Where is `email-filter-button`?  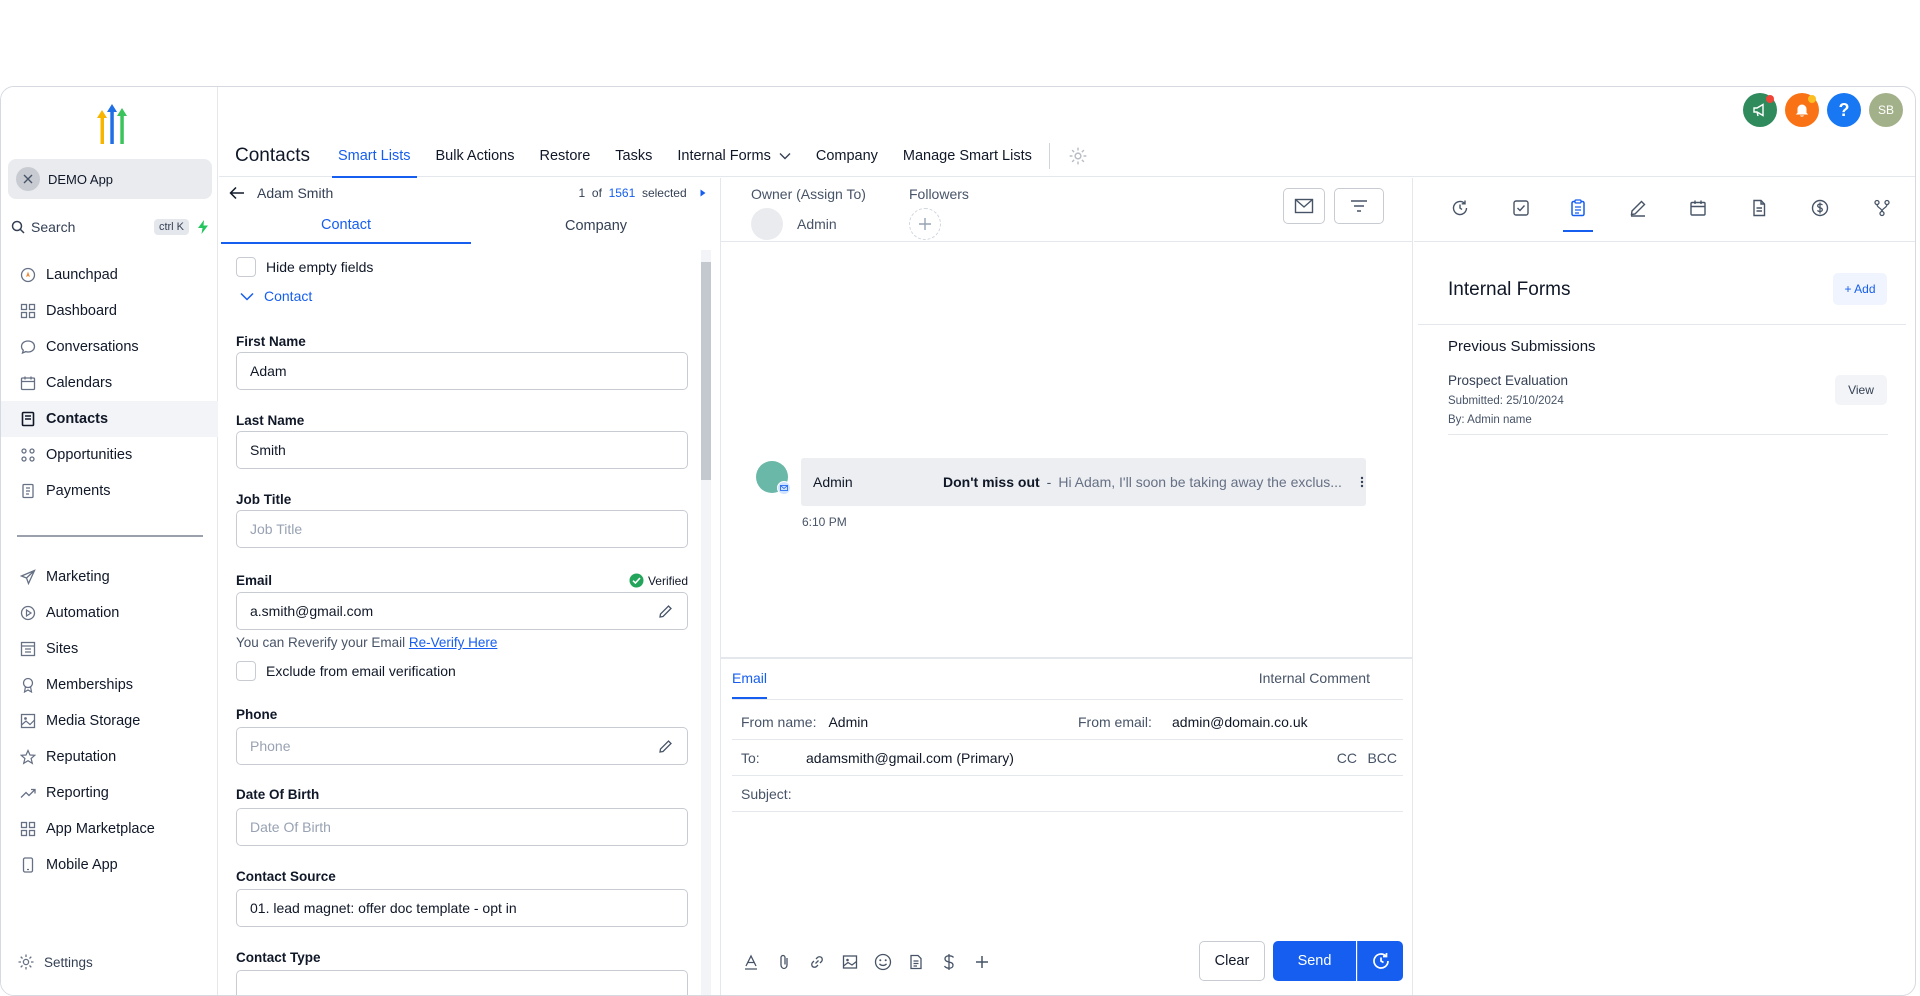 email-filter-button is located at coordinates (1304, 206).